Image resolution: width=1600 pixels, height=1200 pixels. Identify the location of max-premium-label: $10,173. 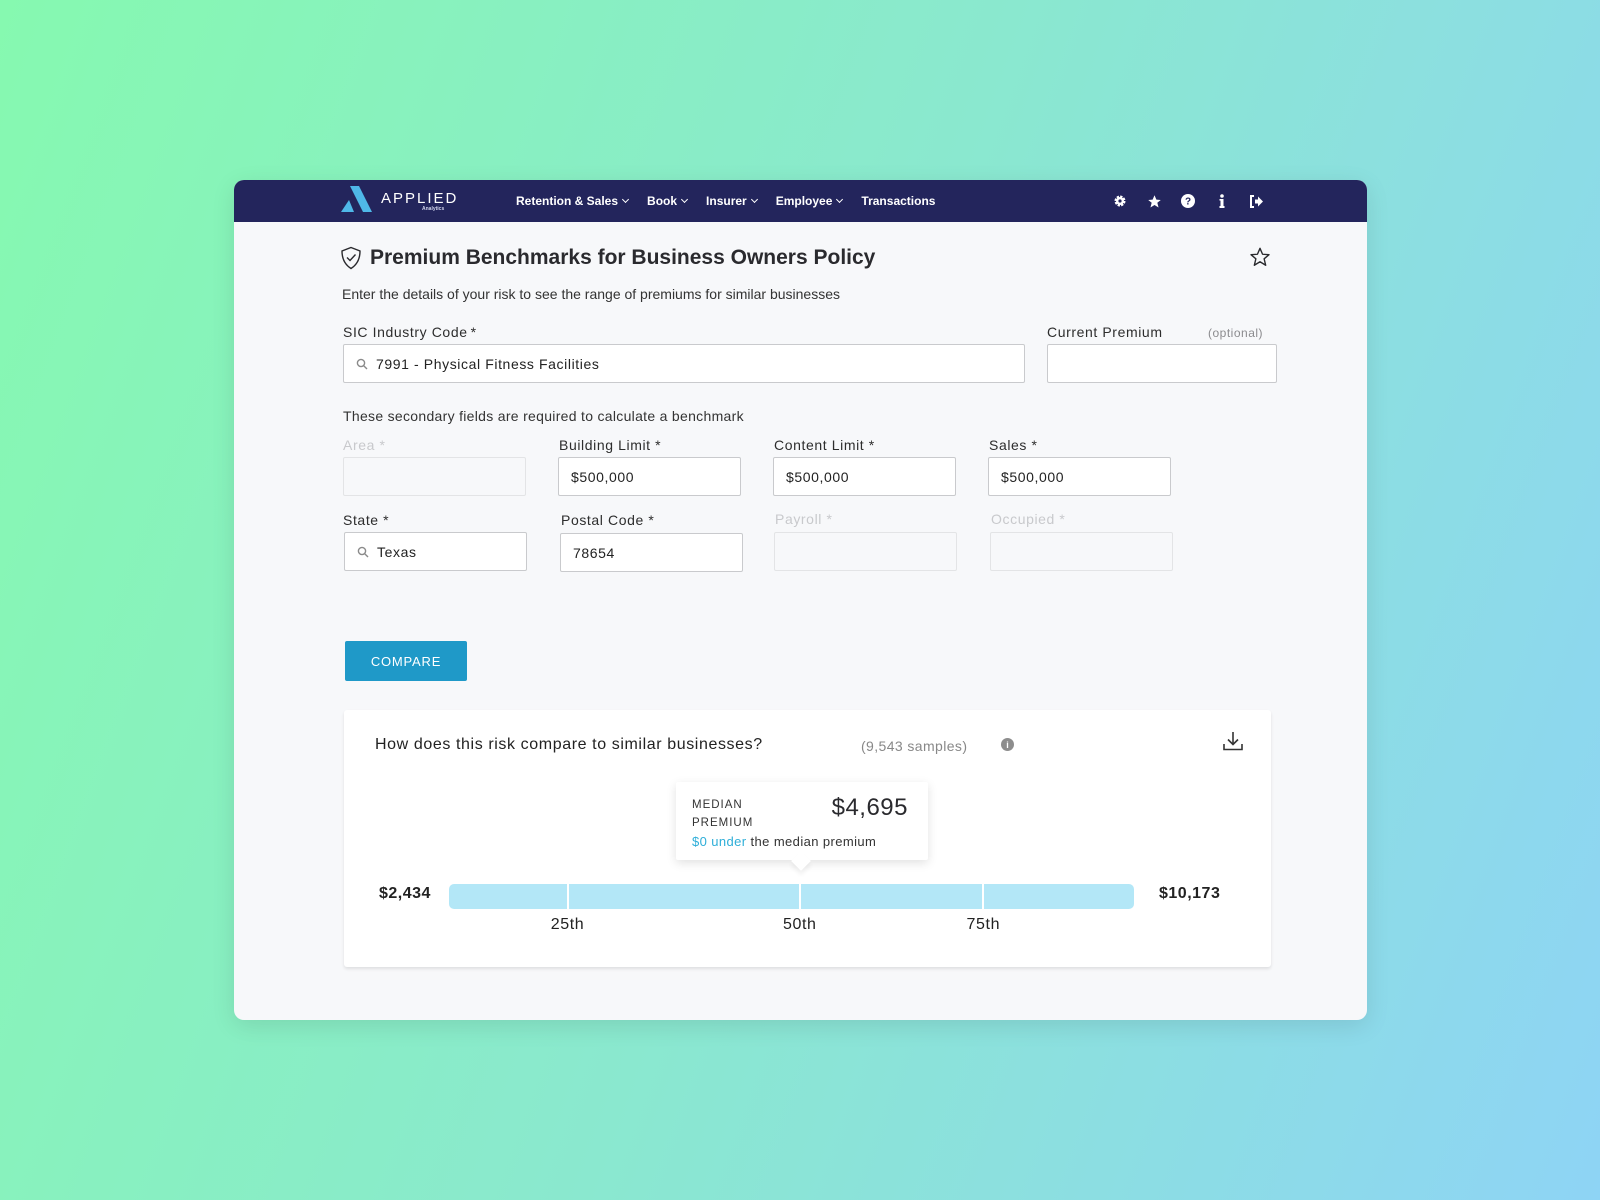
(1190, 893).